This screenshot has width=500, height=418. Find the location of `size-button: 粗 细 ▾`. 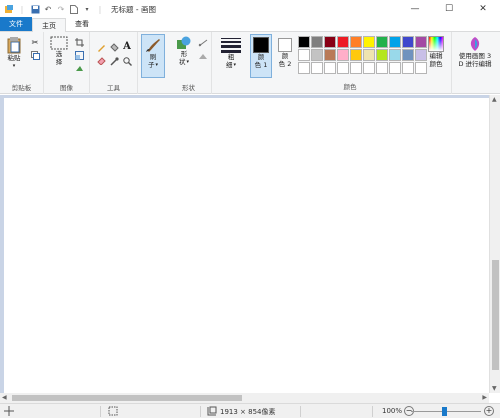

size-button: 粗 细 ▾ is located at coordinates (231, 53).